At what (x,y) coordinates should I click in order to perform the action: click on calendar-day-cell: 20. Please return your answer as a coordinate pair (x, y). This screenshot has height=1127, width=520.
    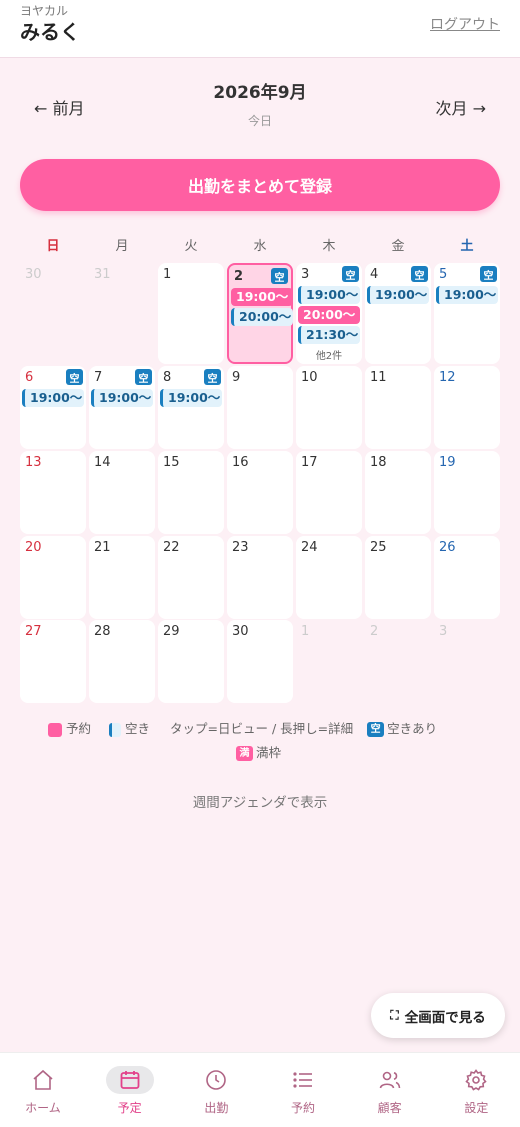
    Looking at the image, I should click on (53, 577).